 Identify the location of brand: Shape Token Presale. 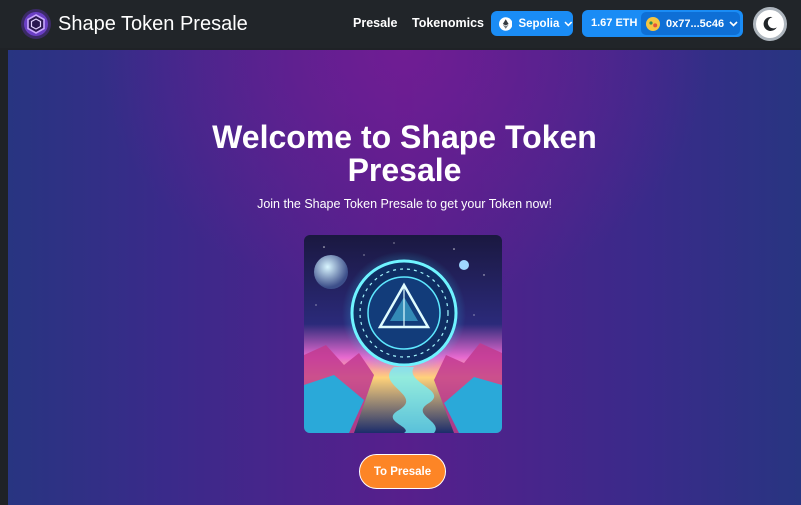
(134, 24).